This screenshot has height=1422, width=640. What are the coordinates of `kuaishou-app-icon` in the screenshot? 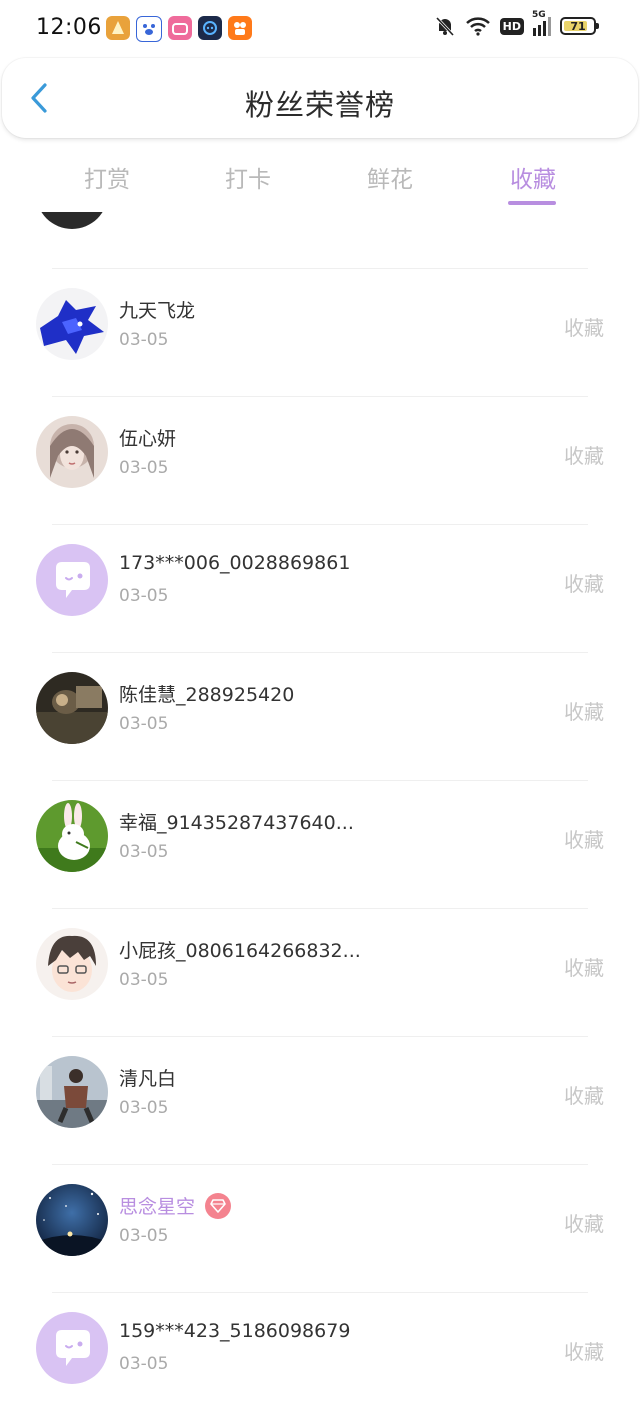 It's located at (240, 28).